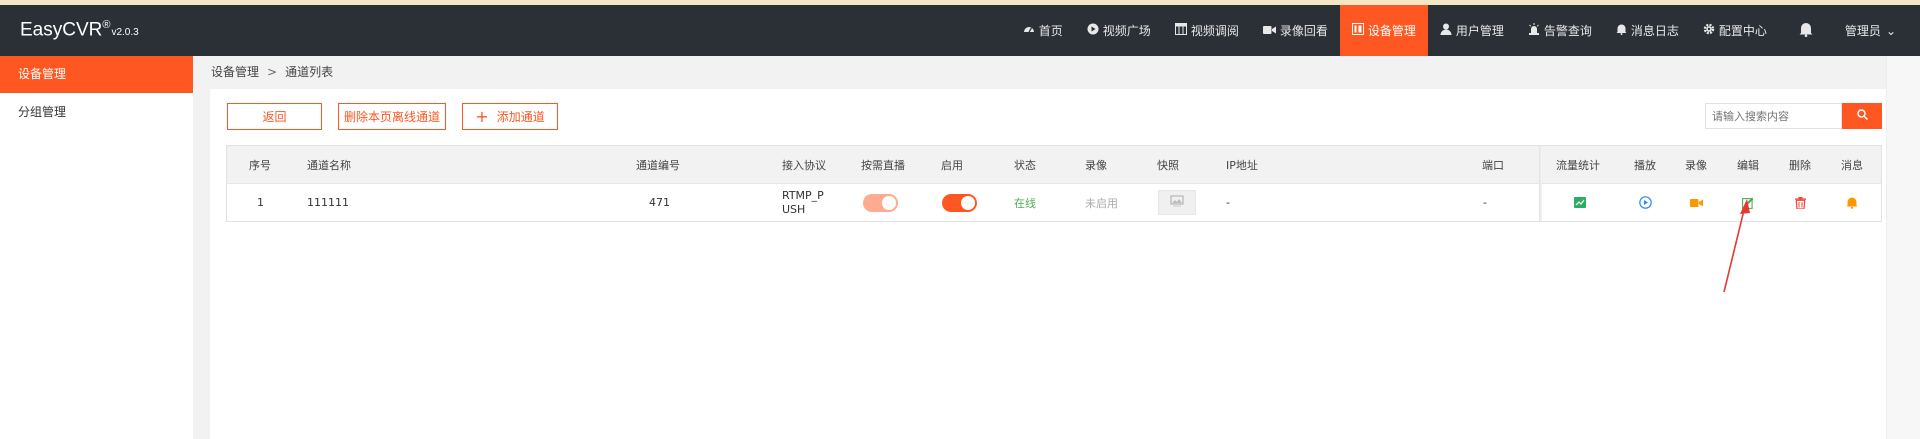 The height and width of the screenshot is (439, 1920). Describe the element at coordinates (79, 30) in the screenshot. I see `app-logo: EasyCVR®v2.0.3` at that location.